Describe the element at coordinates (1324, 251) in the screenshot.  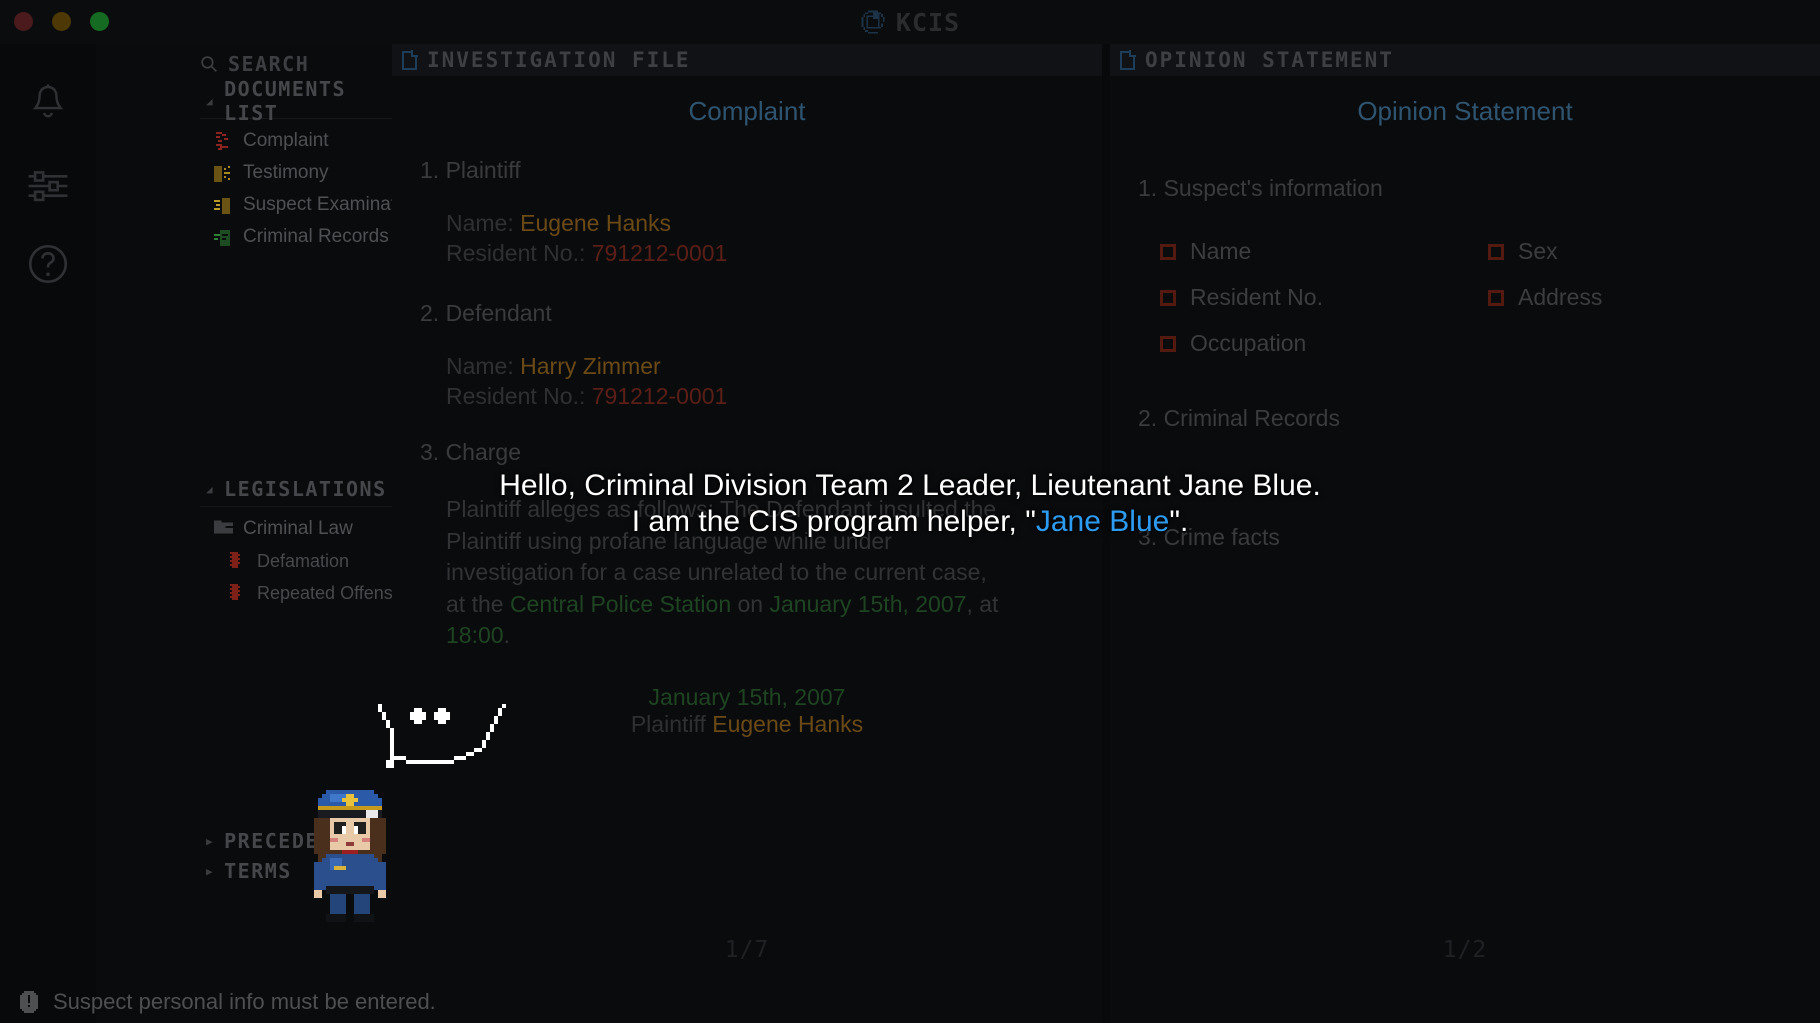
I see `checklist-item-name: Name` at that location.